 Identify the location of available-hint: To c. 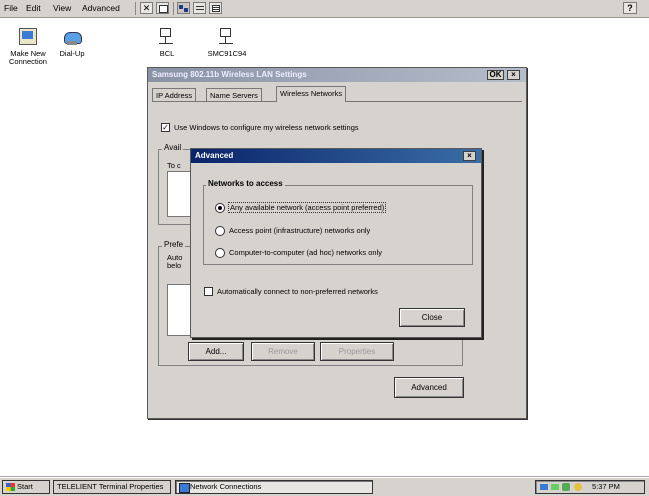
(174, 165).